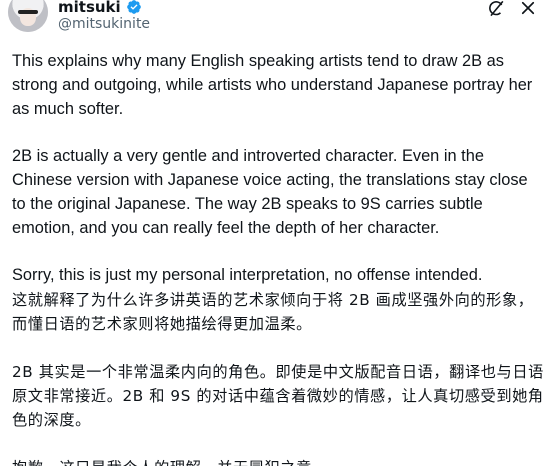 The width and height of the screenshot is (550, 466). Describe the element at coordinates (528, 9) in the screenshot. I see `close-icon` at that location.